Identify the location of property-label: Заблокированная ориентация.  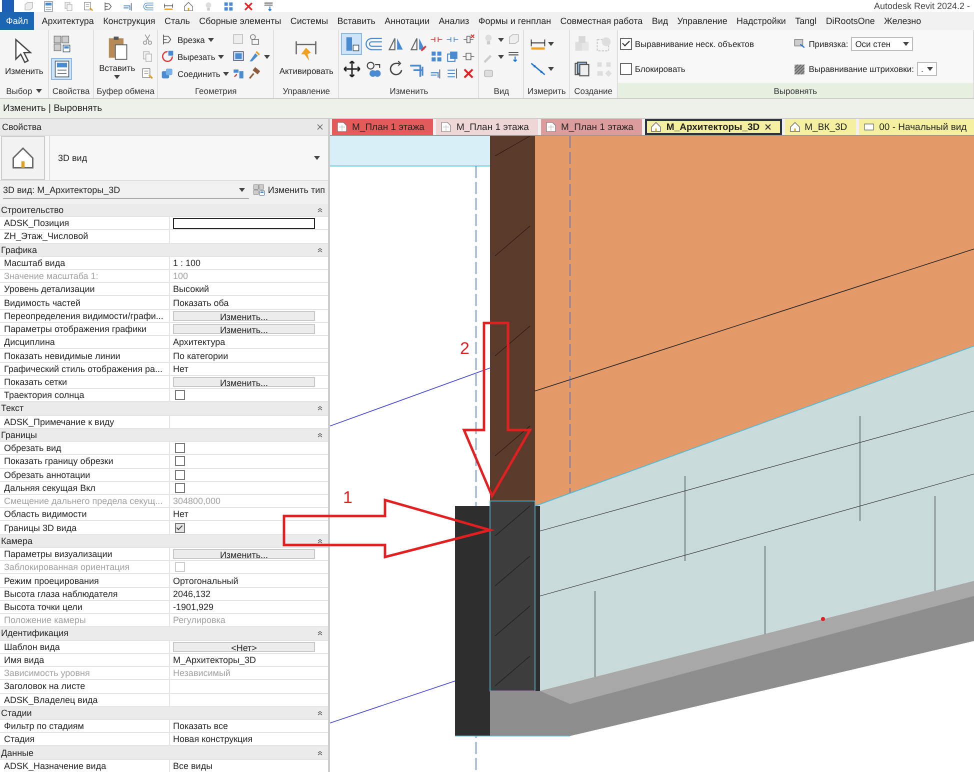
(67, 567).